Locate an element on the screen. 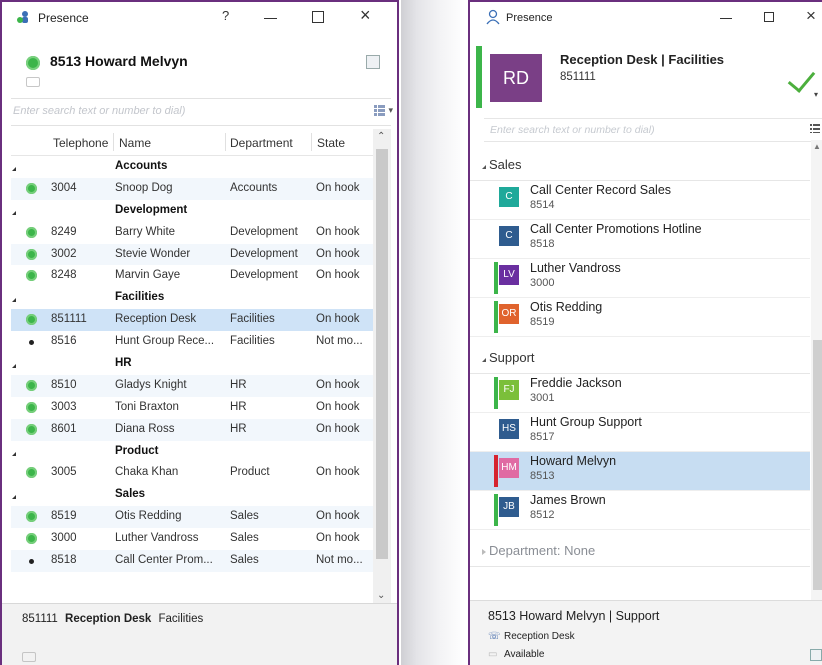 The image size is (822, 665). column-department: Department is located at coordinates (261, 143).